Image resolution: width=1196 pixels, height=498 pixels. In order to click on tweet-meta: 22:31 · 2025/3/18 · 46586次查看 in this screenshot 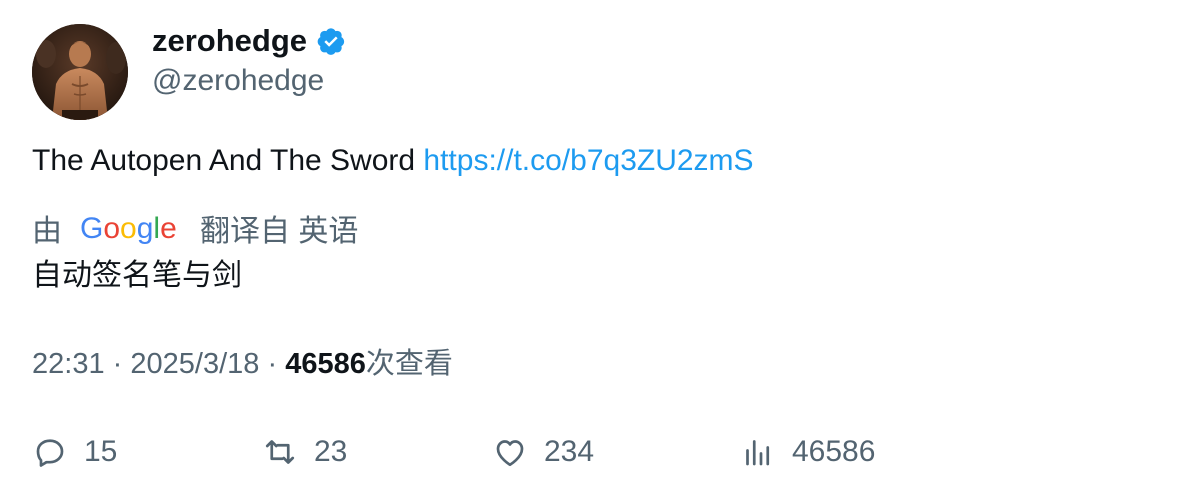, I will do `click(242, 364)`.